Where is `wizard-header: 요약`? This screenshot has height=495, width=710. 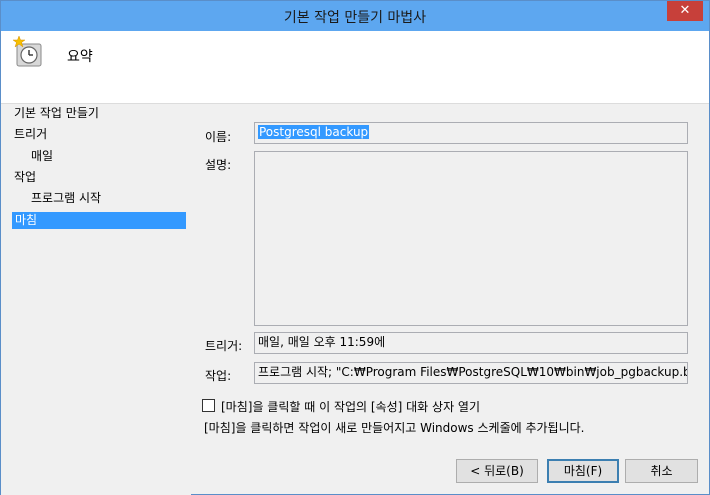 wizard-header: 요약 is located at coordinates (355, 67).